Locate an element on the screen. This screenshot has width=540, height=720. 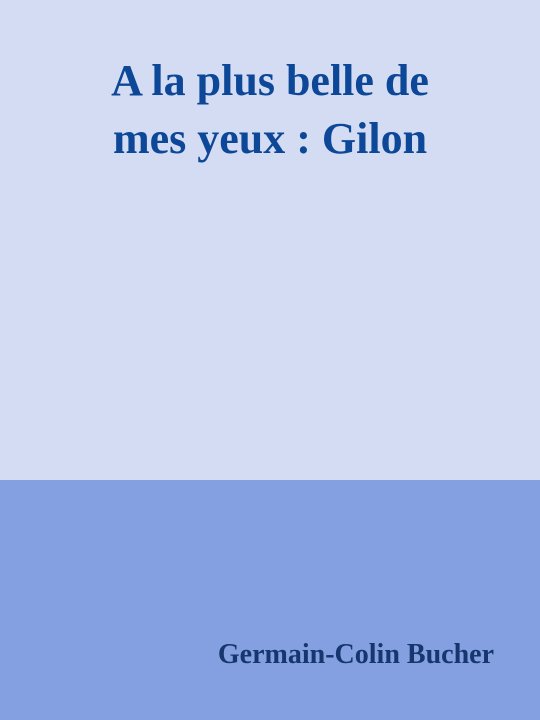
book-title: A la plus belle de mes yeux : Gilon is located at coordinates (270, 110).